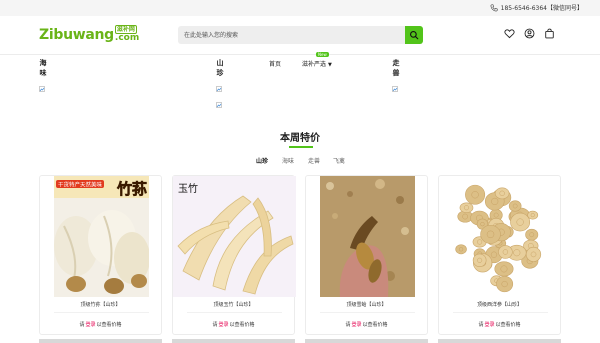 The image size is (600, 343). Describe the element at coordinates (291, 35) in the screenshot. I see `search-input` at that location.